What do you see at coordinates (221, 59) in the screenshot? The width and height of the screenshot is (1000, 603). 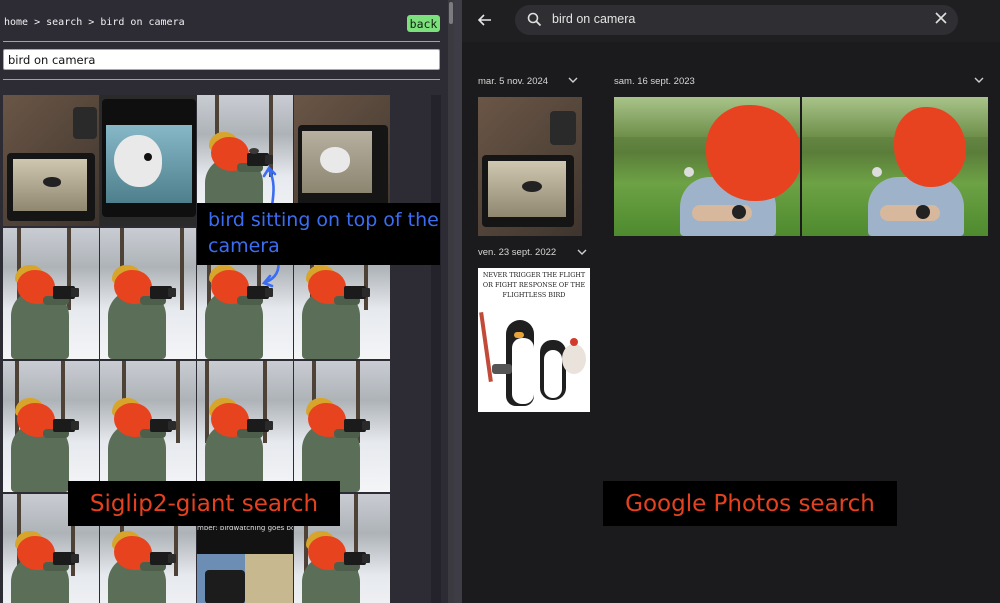 I see `search-input: bird on camera` at bounding box center [221, 59].